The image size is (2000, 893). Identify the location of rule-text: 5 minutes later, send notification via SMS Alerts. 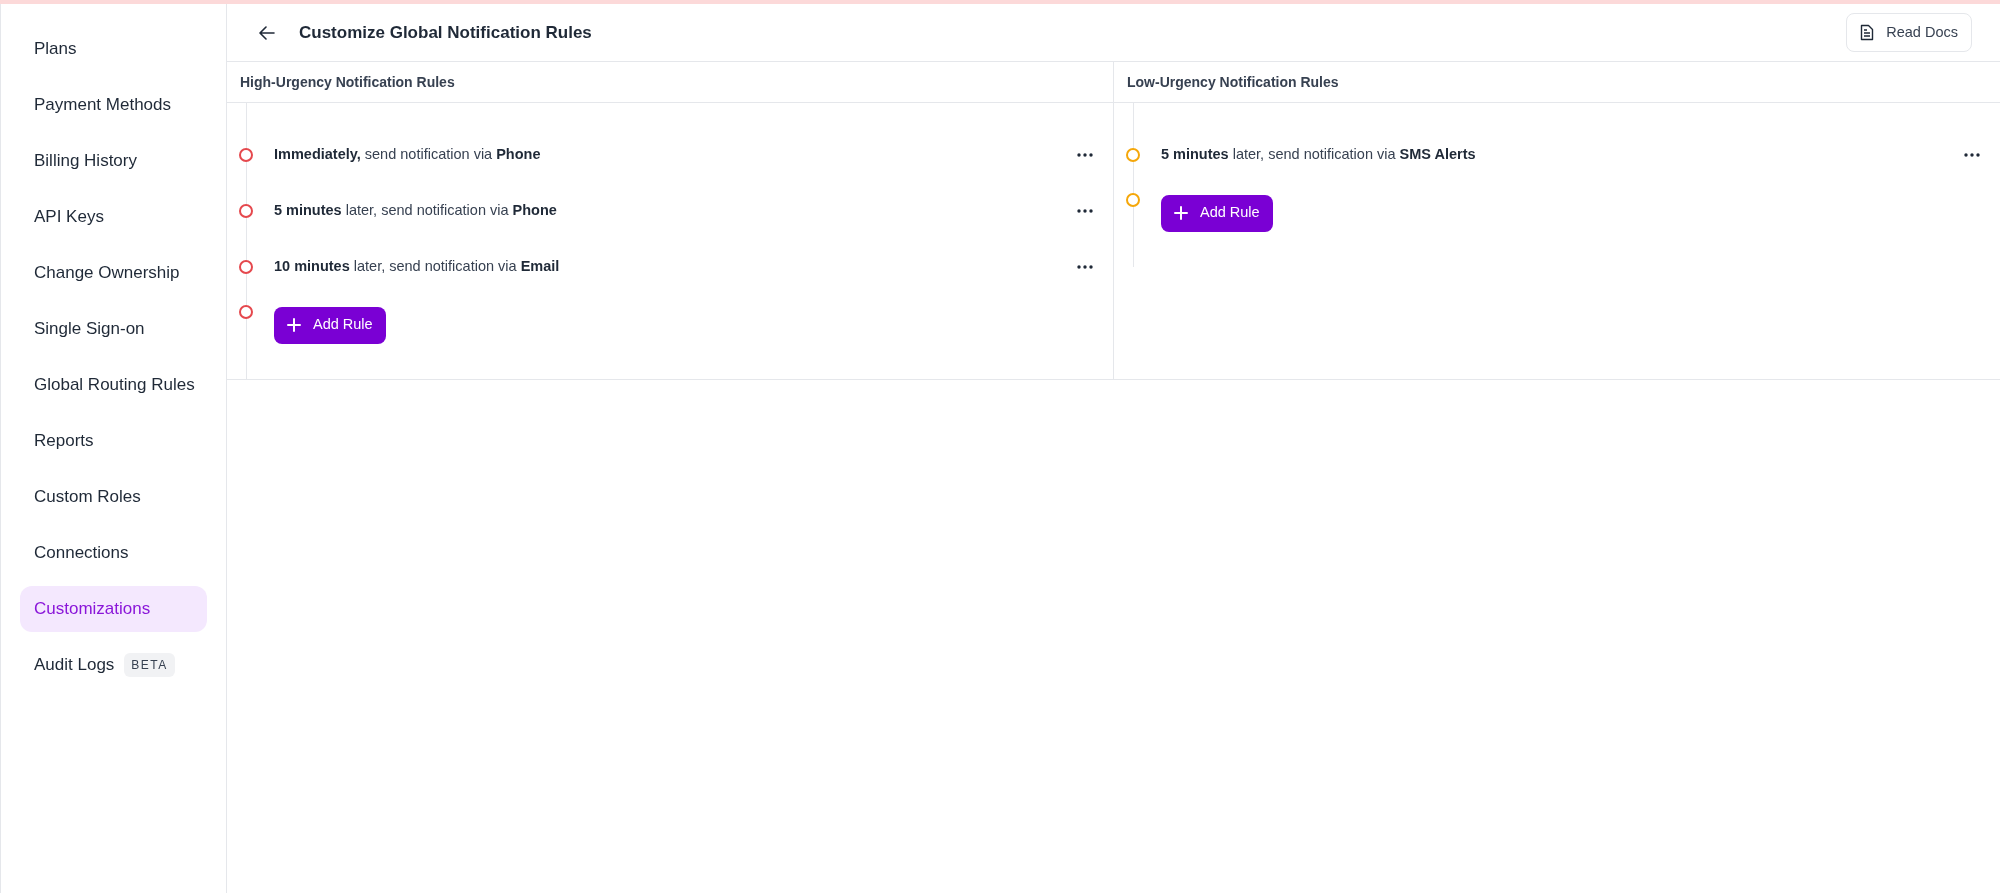
(1318, 155).